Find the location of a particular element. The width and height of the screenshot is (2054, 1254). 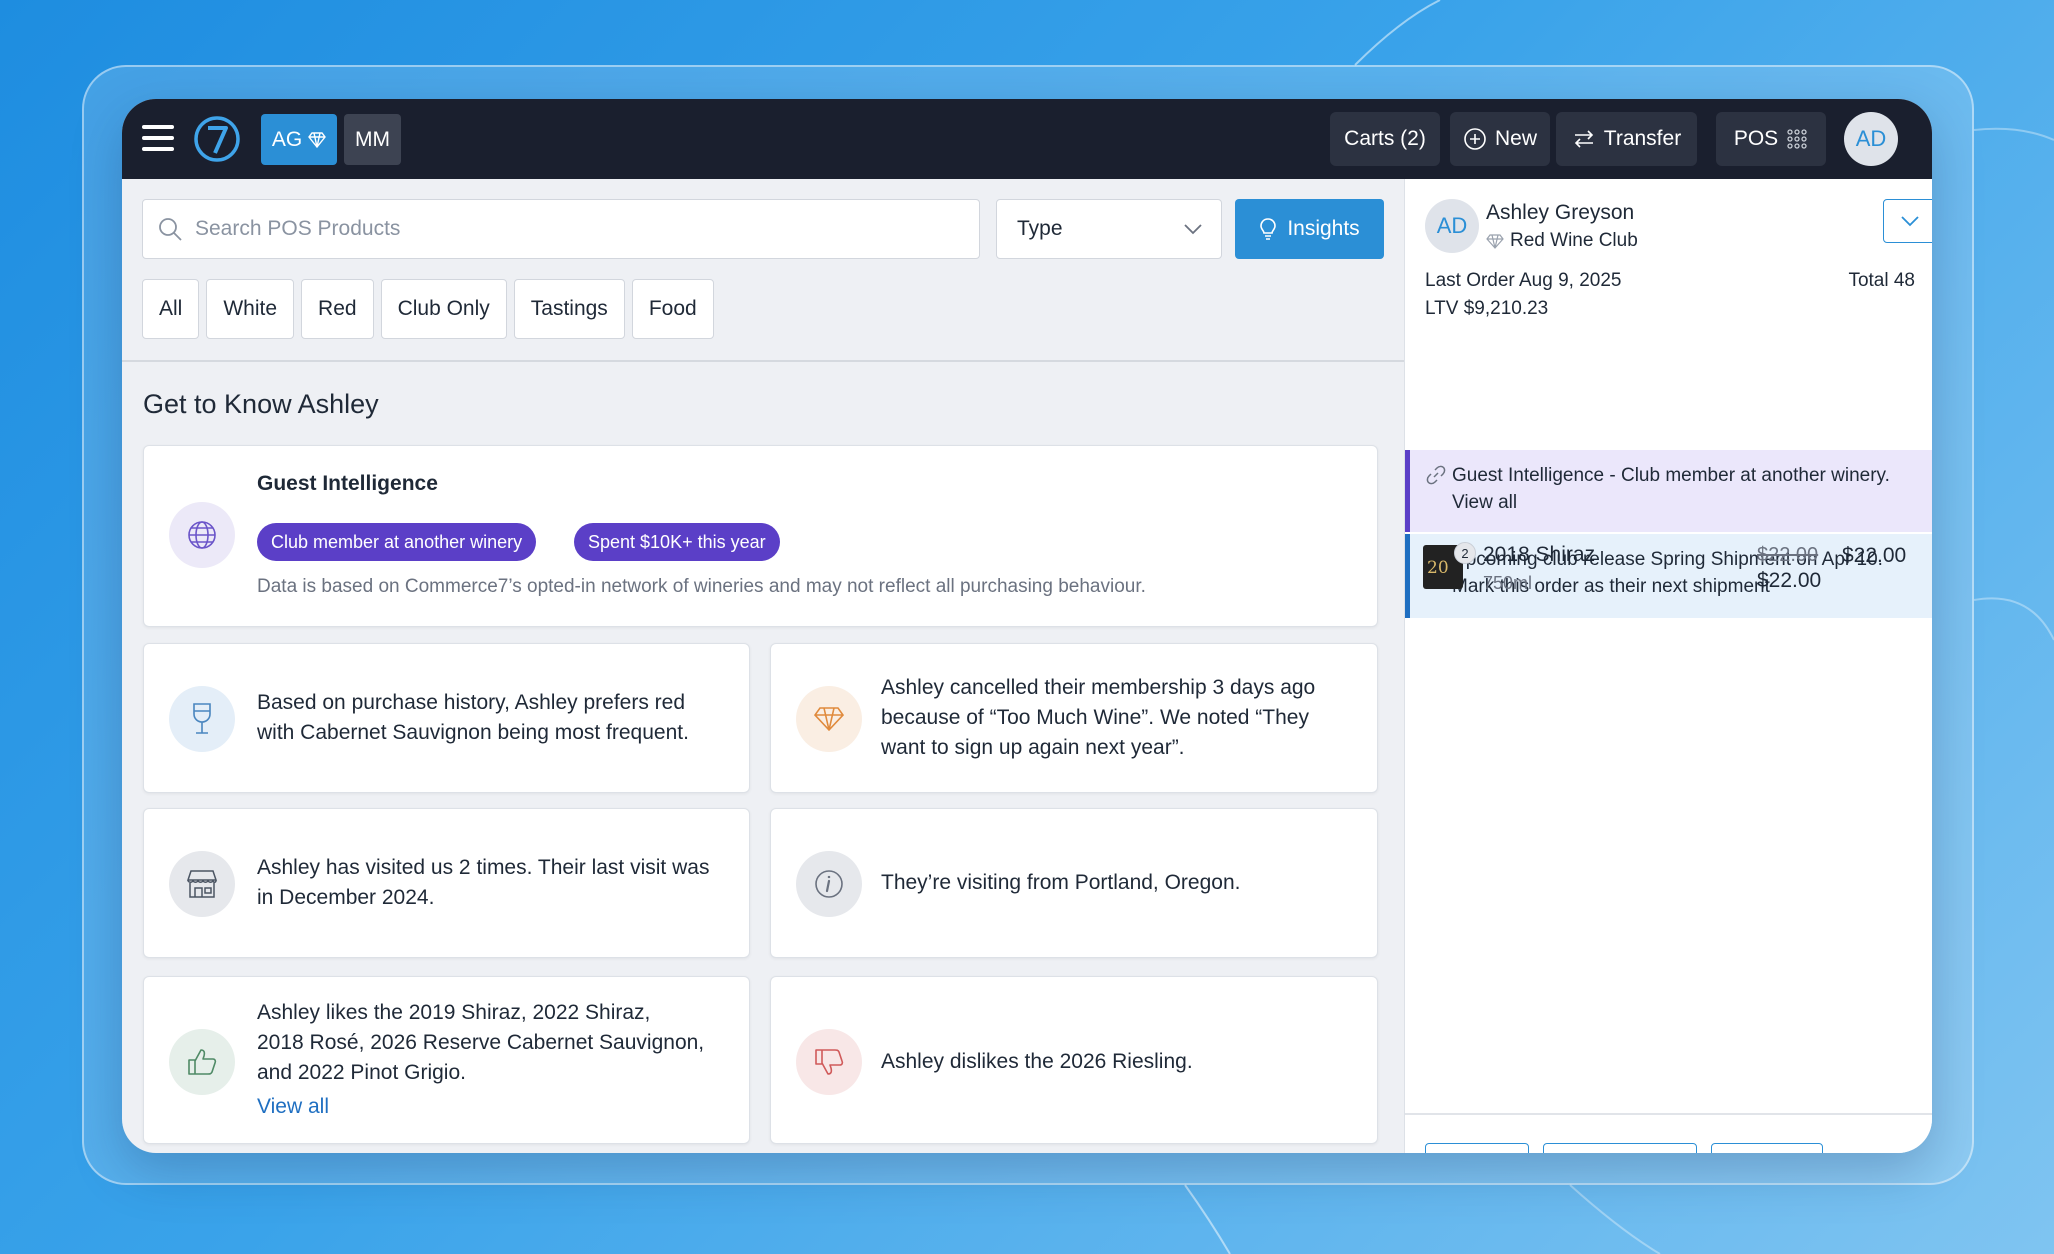

new-label: New is located at coordinates (1515, 138).